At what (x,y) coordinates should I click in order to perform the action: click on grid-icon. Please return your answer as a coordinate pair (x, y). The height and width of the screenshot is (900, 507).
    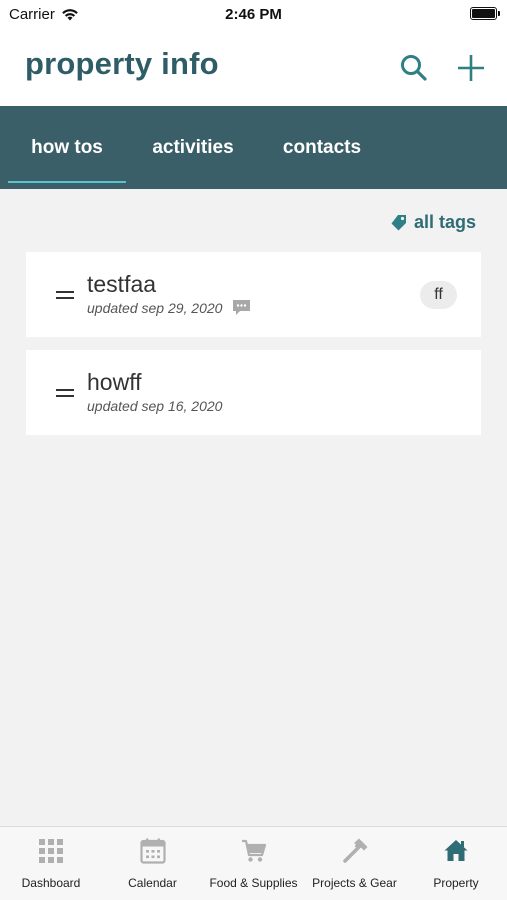
    Looking at the image, I should click on (51, 851).